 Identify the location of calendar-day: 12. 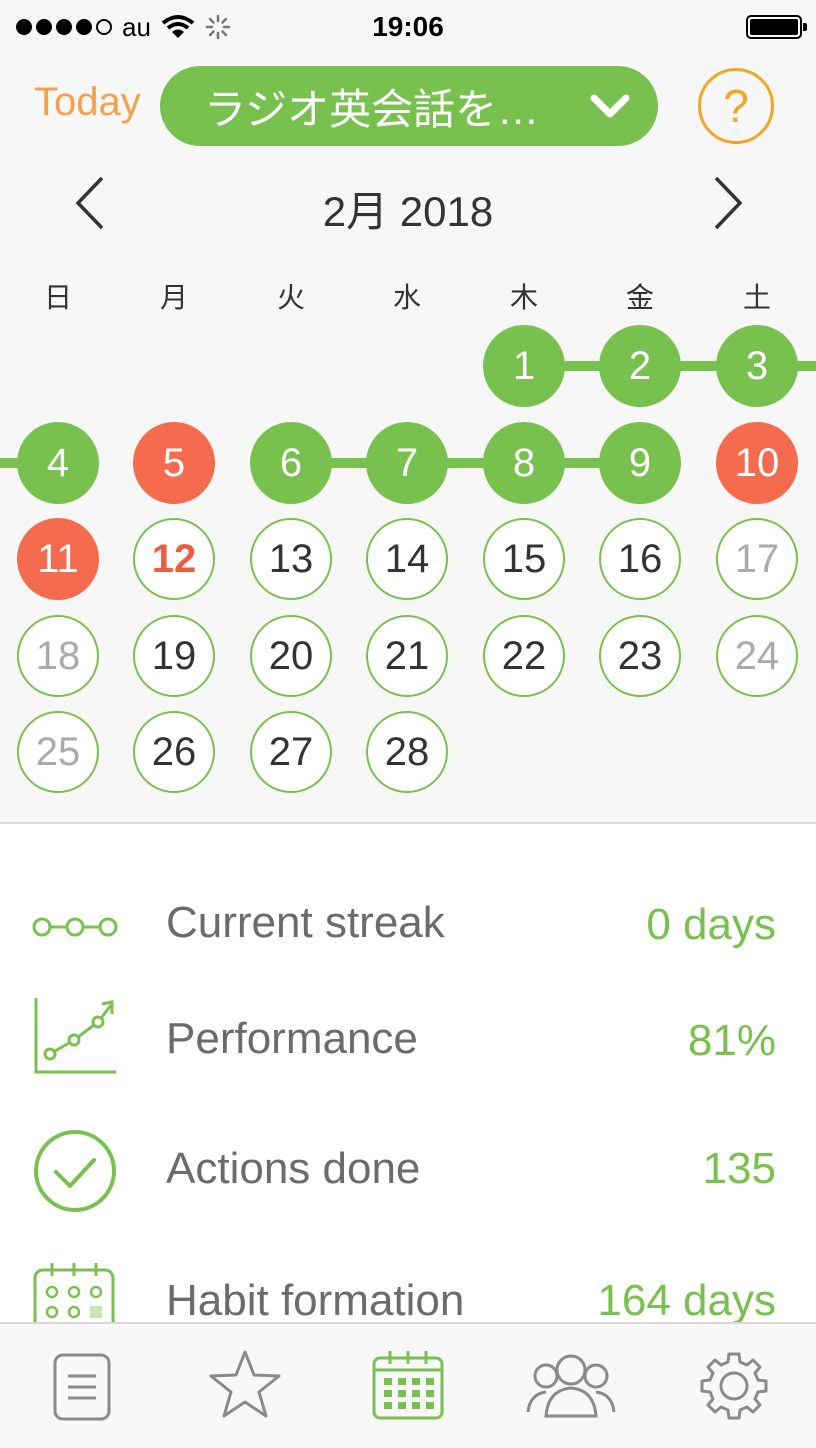
(174, 559).